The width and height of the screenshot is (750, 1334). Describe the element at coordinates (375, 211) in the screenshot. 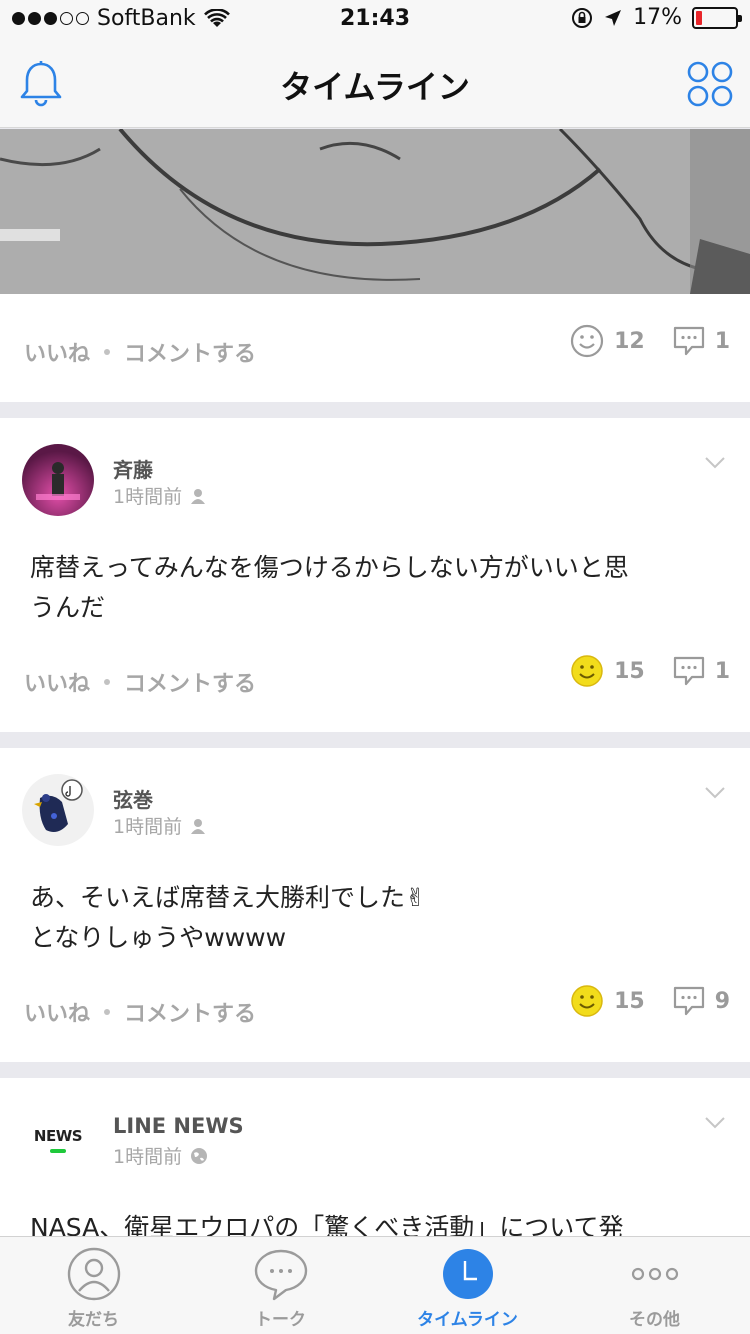

I see `post-image` at that location.